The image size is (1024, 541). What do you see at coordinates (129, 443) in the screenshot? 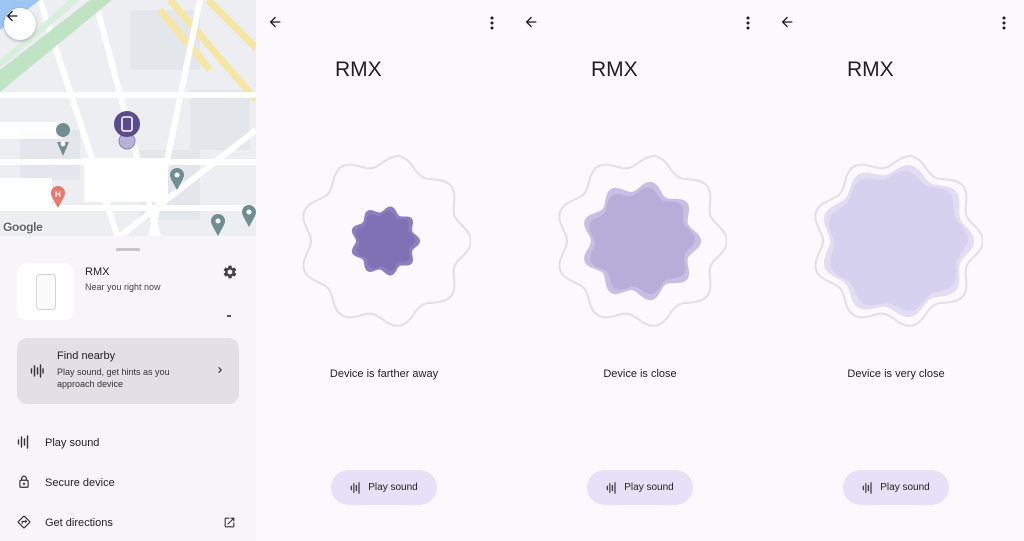
I see `play-sound-action: Play sound` at bounding box center [129, 443].